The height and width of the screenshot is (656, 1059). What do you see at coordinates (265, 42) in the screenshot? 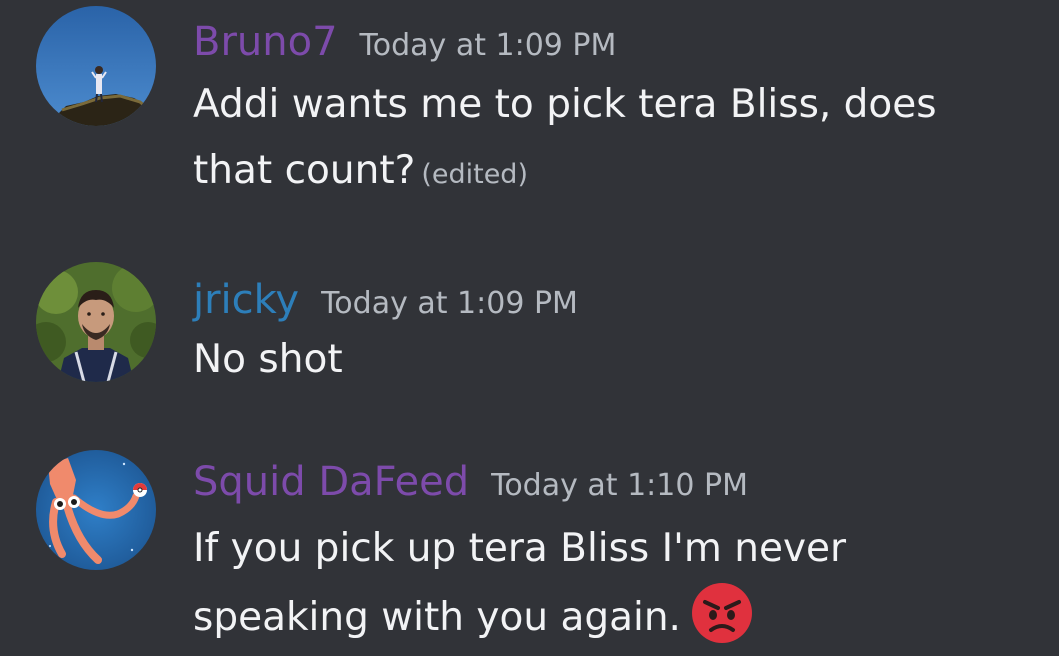
I see `username: Bruno7` at bounding box center [265, 42].